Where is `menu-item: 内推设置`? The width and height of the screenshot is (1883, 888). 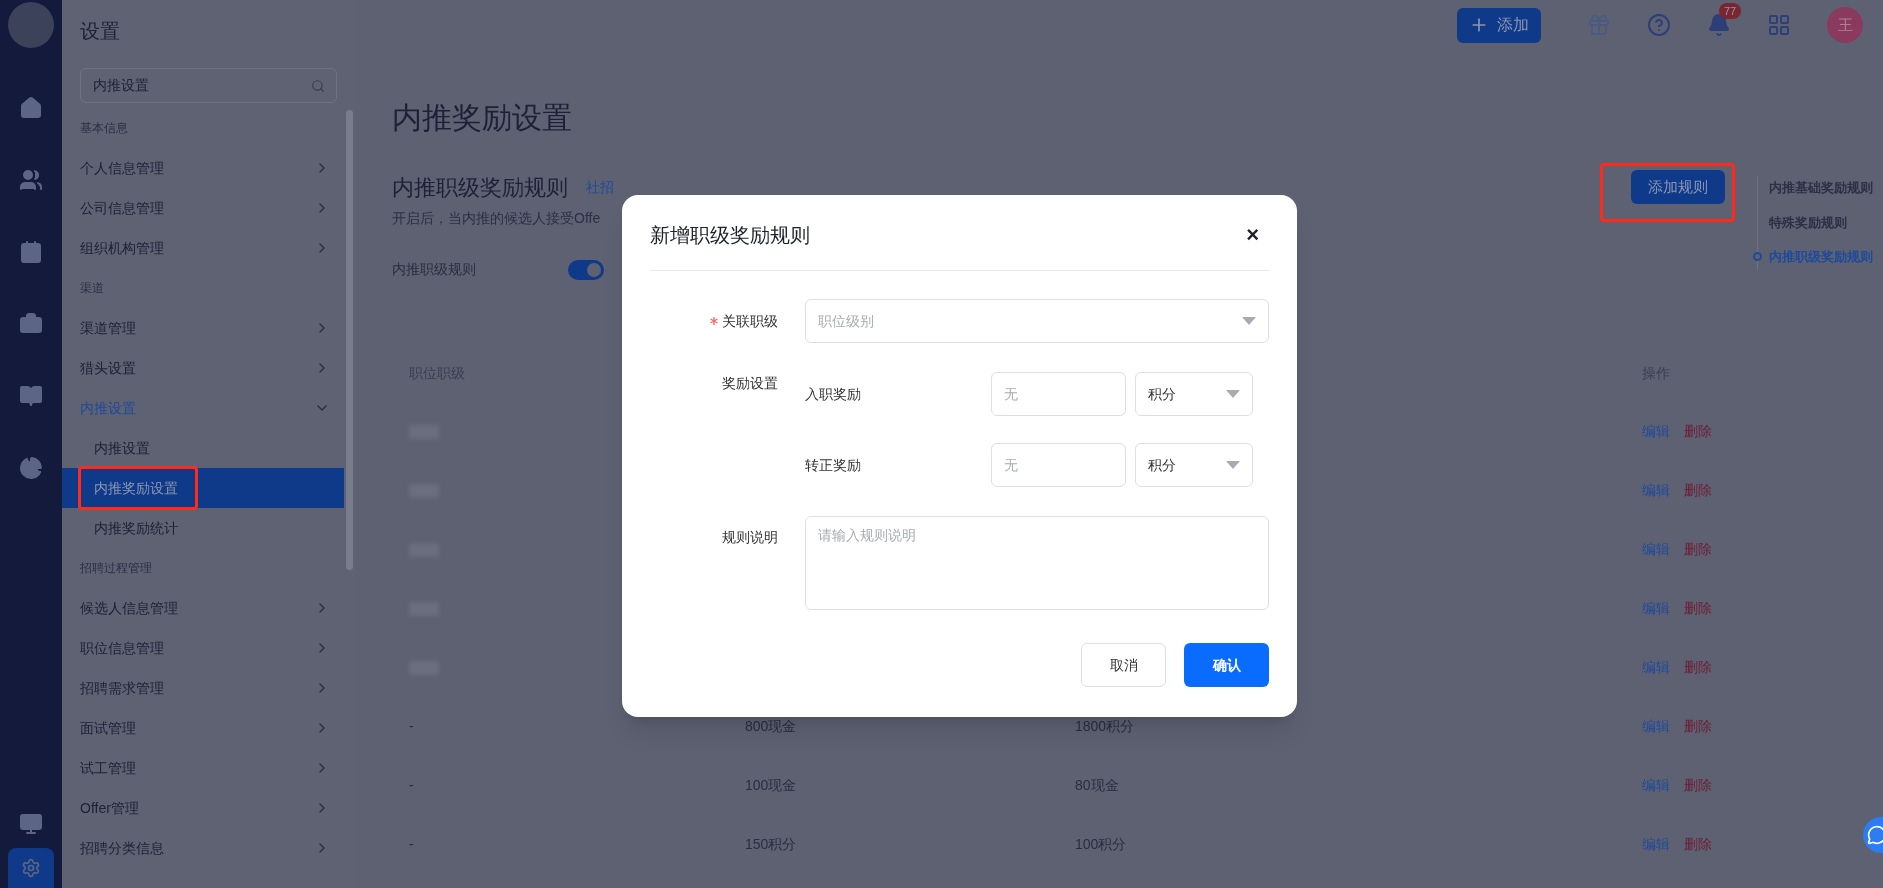
menu-item: 内推设置 is located at coordinates (203, 408).